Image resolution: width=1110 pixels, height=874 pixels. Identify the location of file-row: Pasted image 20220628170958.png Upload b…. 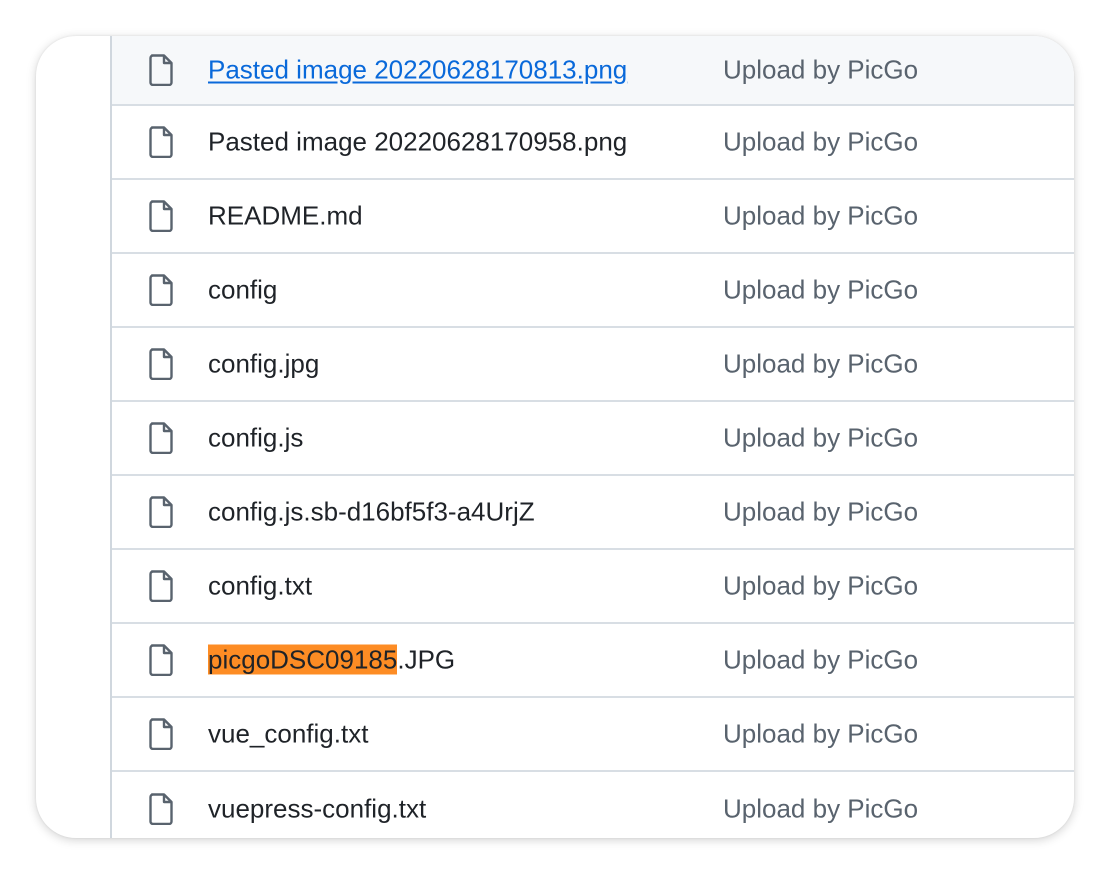
(593, 143).